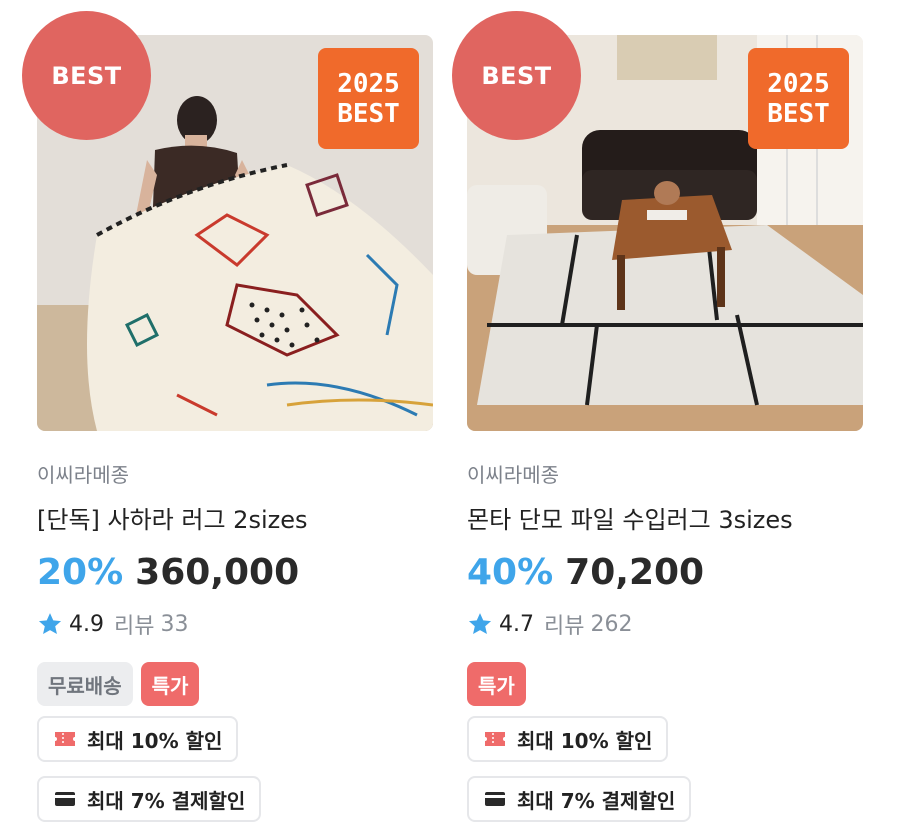  What do you see at coordinates (112, 624) in the screenshot?
I see `rating-row: 4.9 리뷰 33` at bounding box center [112, 624].